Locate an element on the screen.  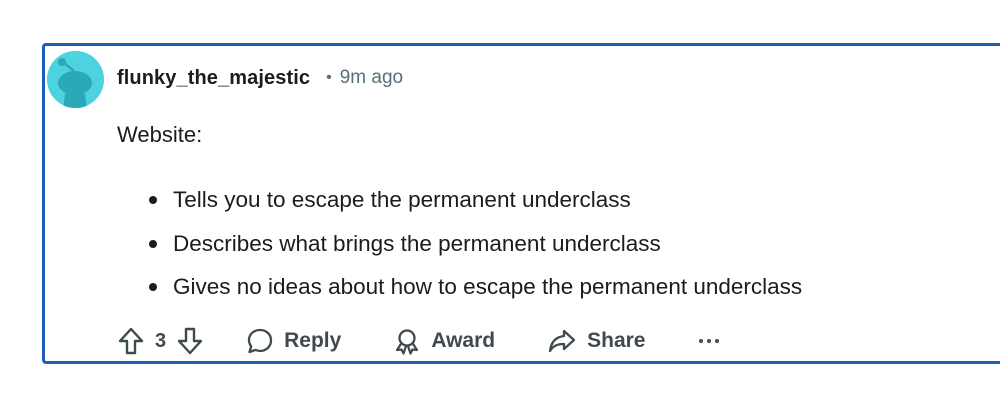
speech-bubble-icon is located at coordinates (260, 341).